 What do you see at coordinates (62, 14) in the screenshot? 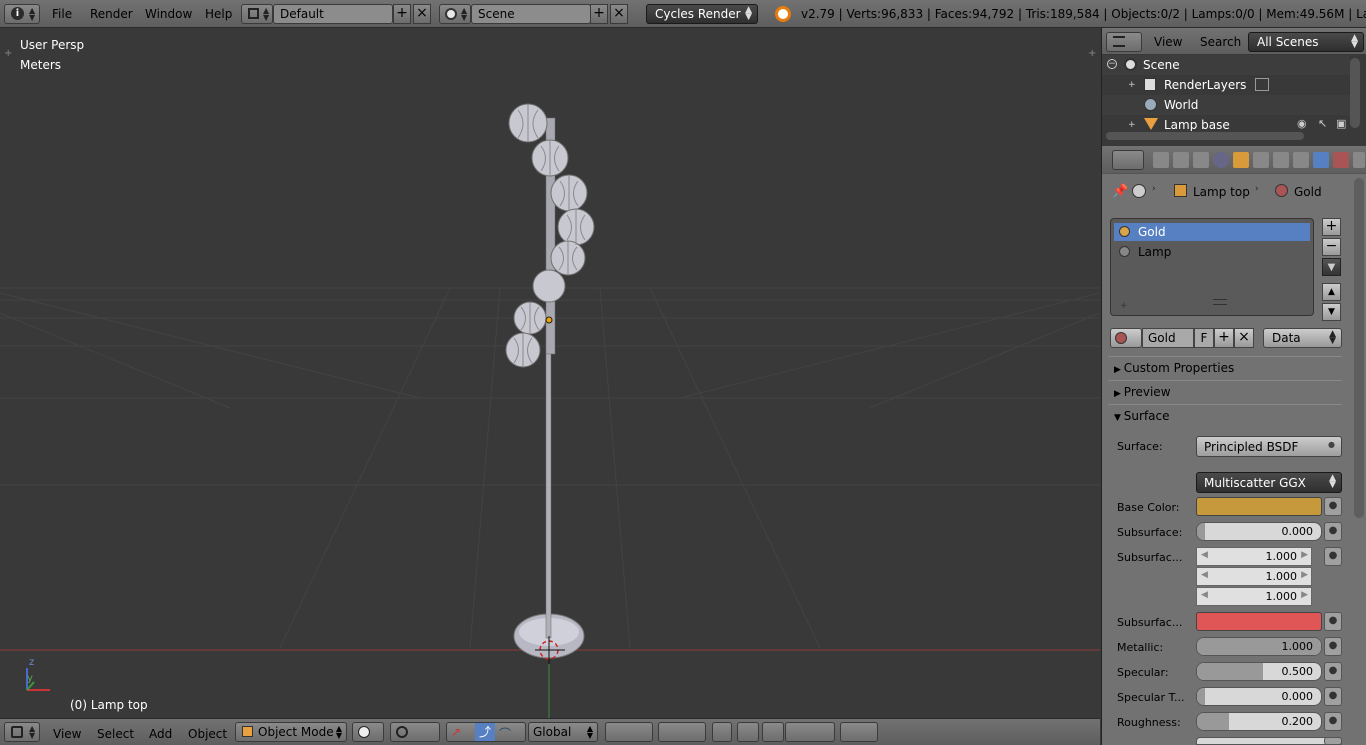
I see `menu-file: File` at bounding box center [62, 14].